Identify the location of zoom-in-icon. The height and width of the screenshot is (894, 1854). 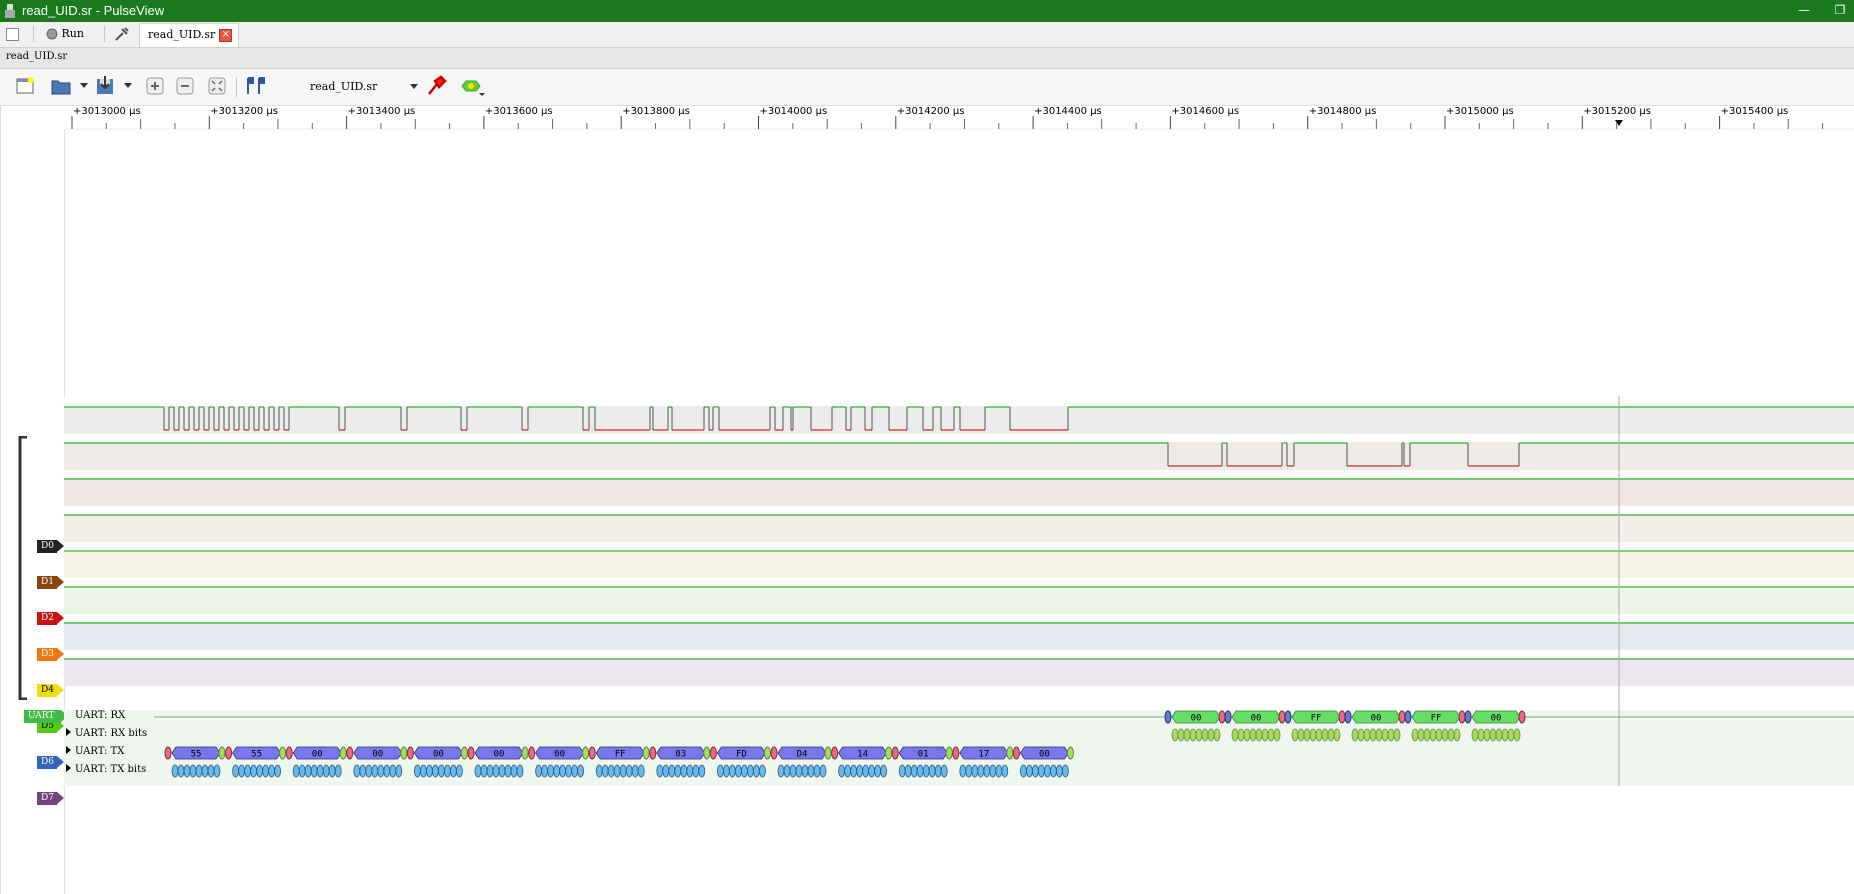
(155, 86).